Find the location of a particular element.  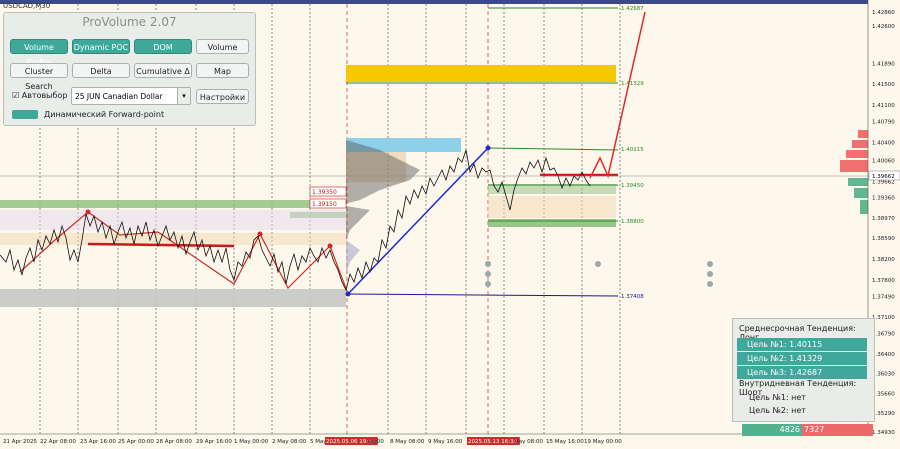

panel-title: ProVolume 2.07 is located at coordinates (129, 22).